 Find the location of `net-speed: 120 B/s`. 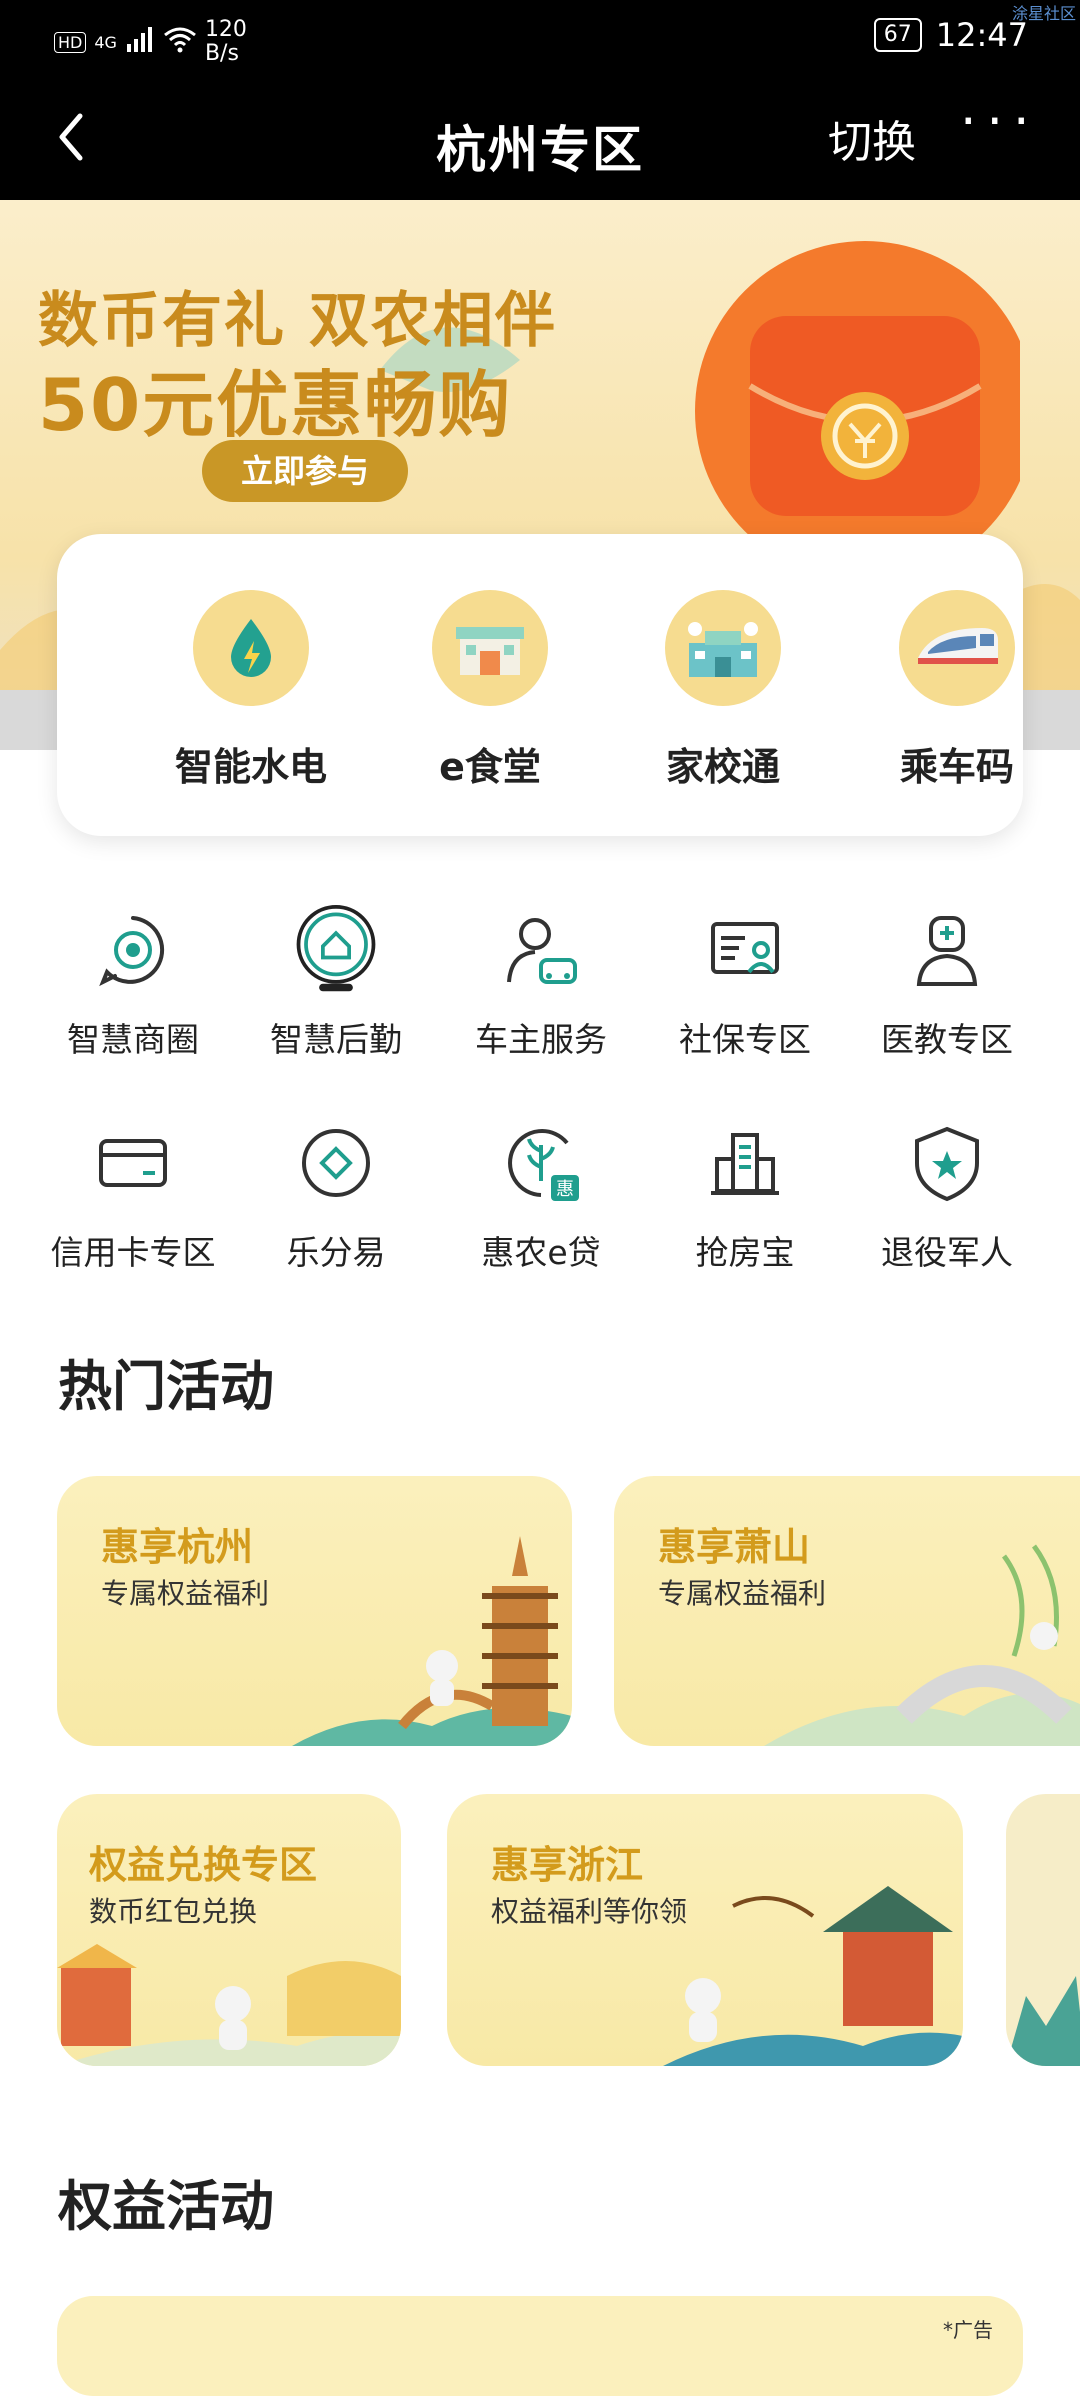

net-speed: 120 B/s is located at coordinates (226, 42).